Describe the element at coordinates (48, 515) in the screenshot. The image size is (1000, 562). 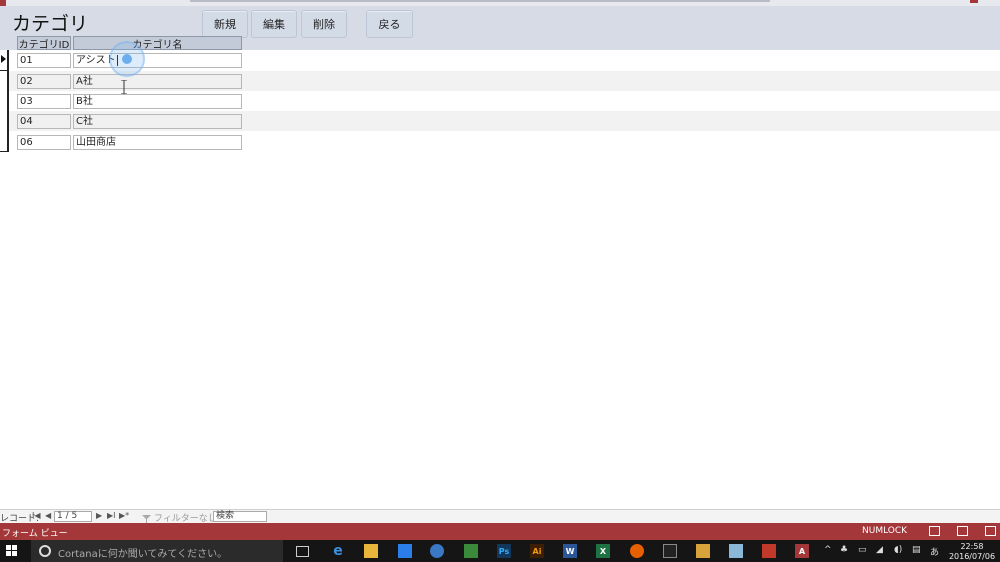
I see `previous-record-icon: ◀` at that location.